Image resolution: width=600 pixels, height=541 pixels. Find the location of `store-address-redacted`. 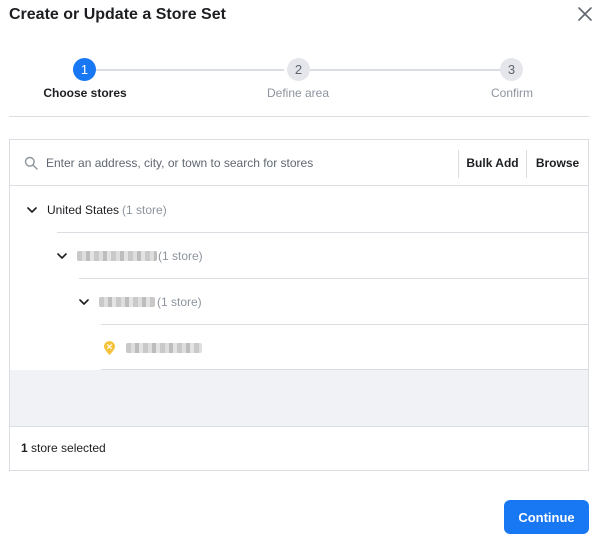

store-address-redacted is located at coordinates (164, 348).